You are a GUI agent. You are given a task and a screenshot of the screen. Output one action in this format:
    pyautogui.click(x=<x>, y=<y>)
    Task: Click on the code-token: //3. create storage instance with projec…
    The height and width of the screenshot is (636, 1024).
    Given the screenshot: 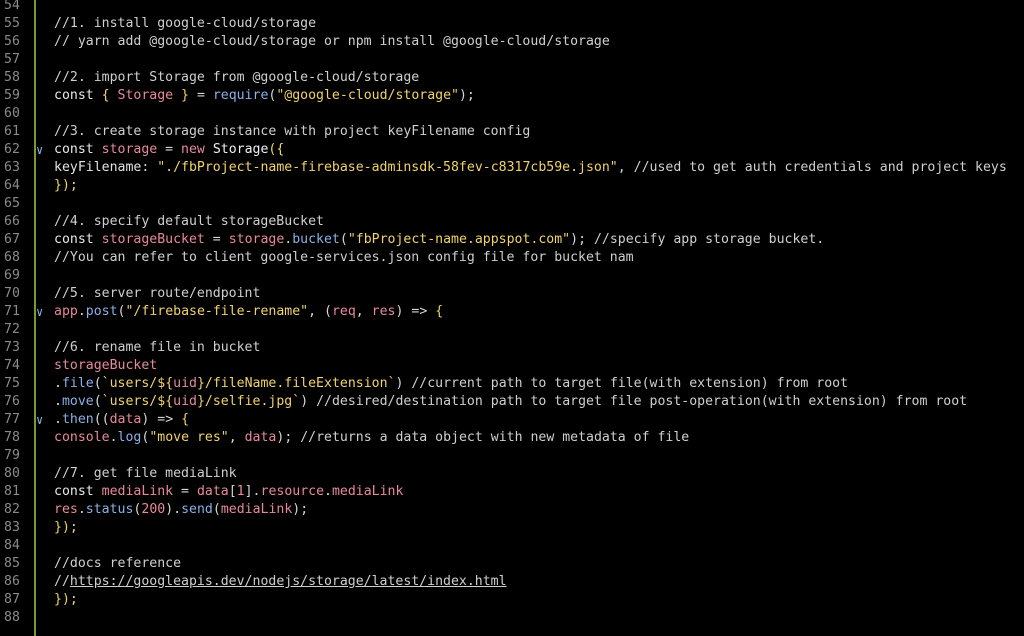 What is the action you would take?
    pyautogui.click(x=292, y=131)
    